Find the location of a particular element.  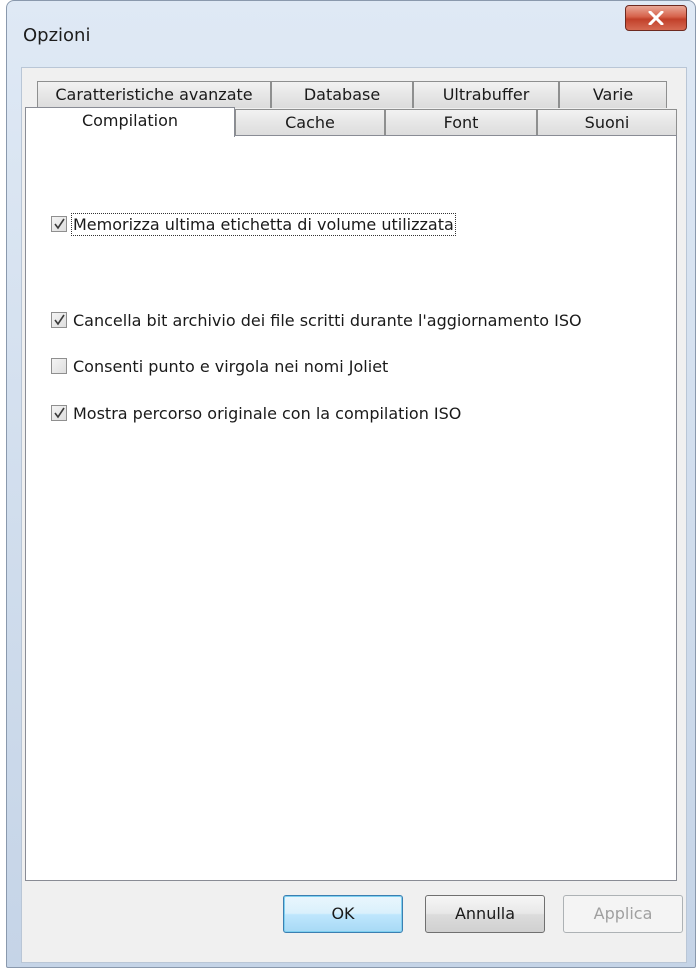

option-label: Consenti punto e virgola nei nomi Joliet is located at coordinates (231, 366).